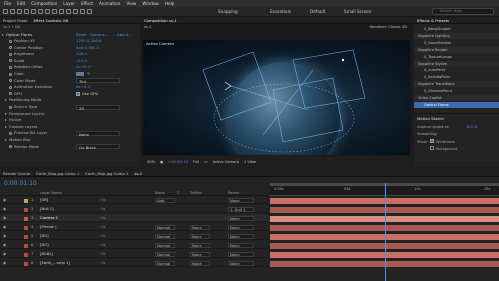 Image resolution: width=499 pixels, height=281 pixels. I want to click on background-checkbox, so click(432, 148).